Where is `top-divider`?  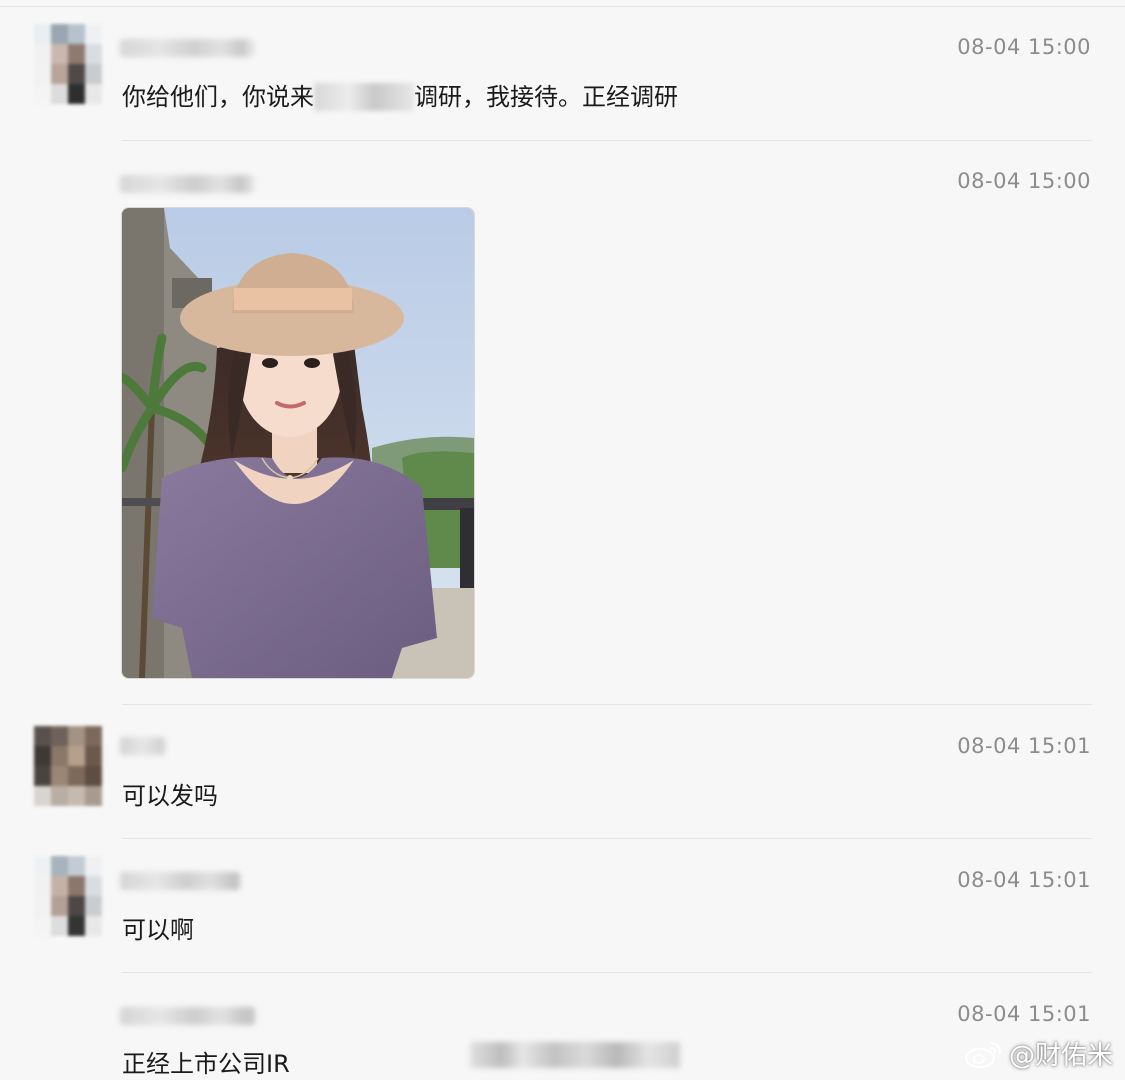
top-divider is located at coordinates (562, 6).